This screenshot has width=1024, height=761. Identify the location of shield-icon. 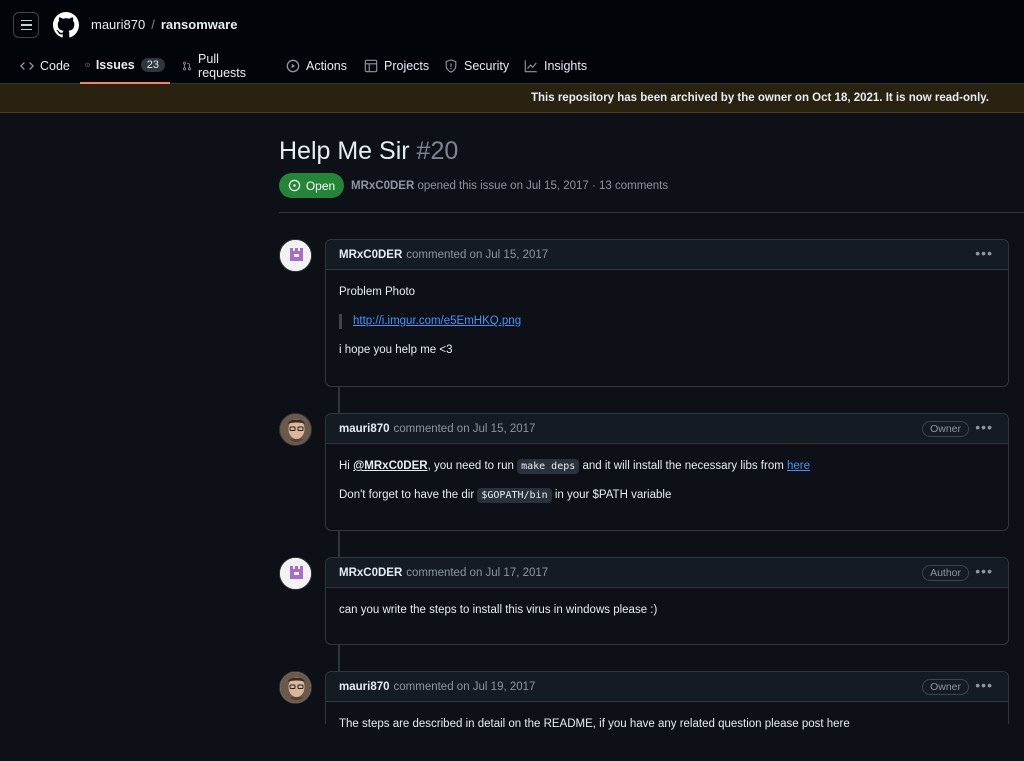
(451, 66).